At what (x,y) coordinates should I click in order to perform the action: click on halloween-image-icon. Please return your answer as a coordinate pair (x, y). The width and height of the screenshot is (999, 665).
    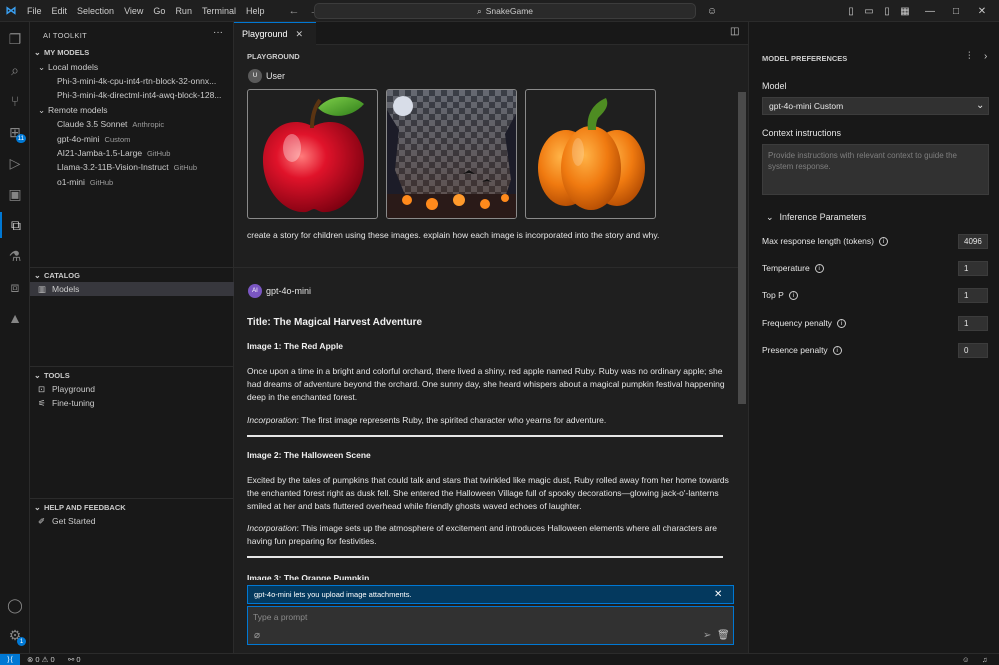
    Looking at the image, I should click on (451, 154).